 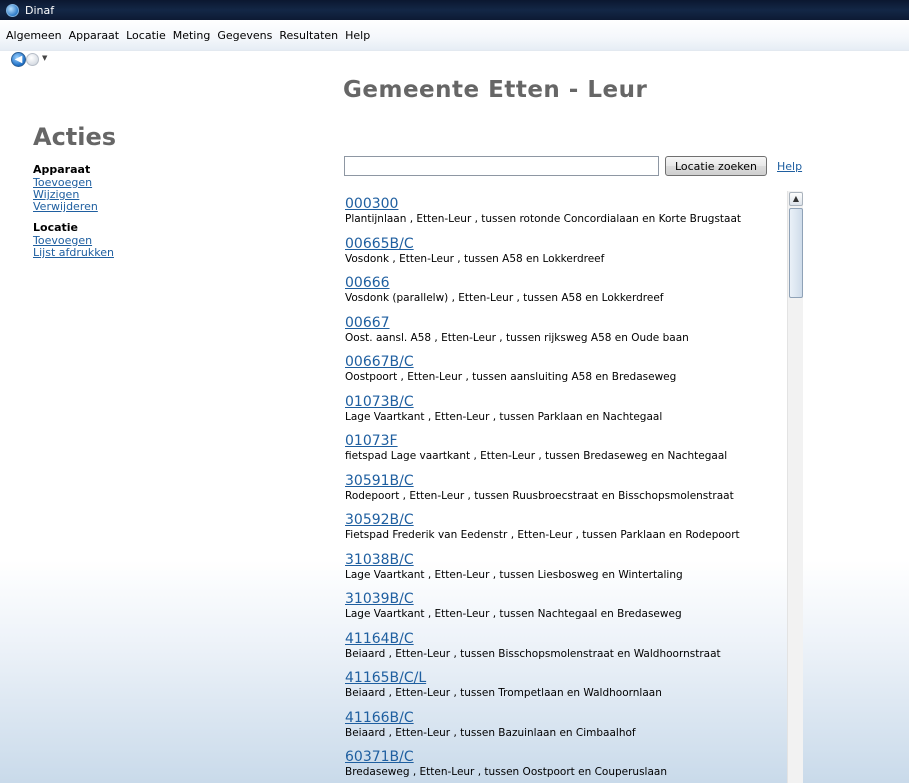 I want to click on menu-item-locatie: Locatie, so click(x=146, y=35).